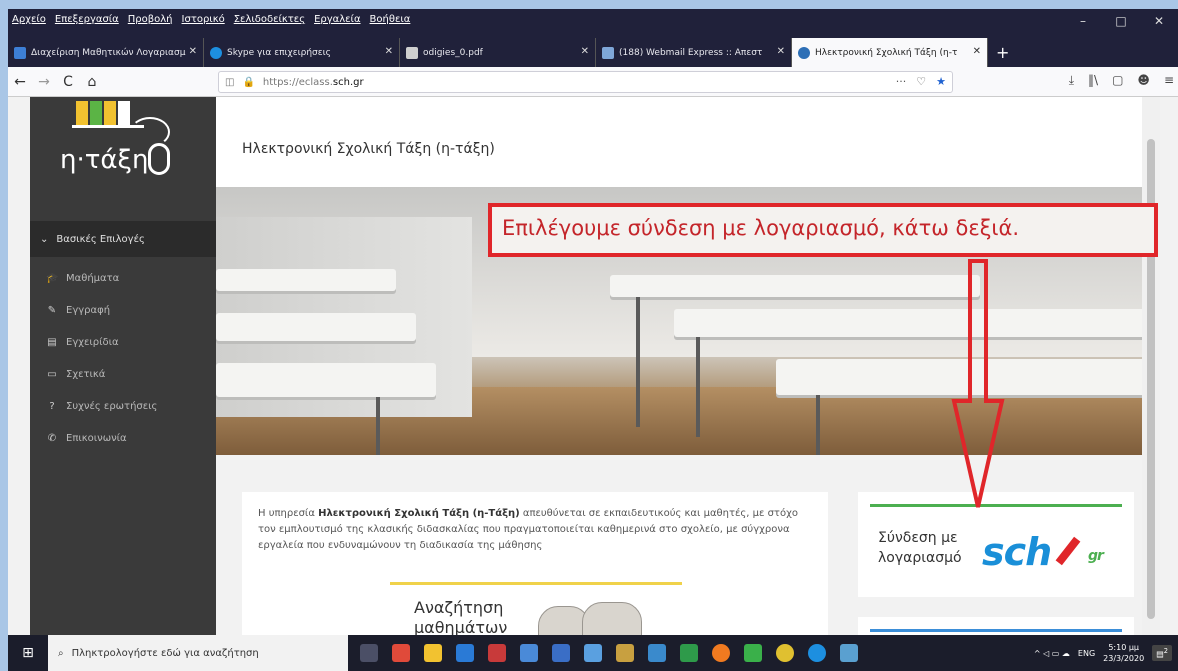  What do you see at coordinates (378, 426) in the screenshot?
I see `hero-desk-leg` at bounding box center [378, 426].